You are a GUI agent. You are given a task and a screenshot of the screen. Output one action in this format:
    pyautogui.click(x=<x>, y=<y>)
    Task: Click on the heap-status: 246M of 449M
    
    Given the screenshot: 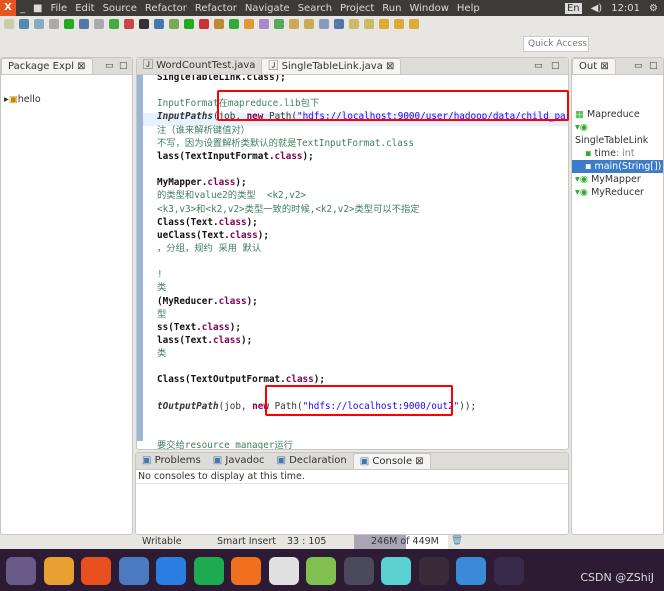 What is the action you would take?
    pyautogui.click(x=401, y=542)
    